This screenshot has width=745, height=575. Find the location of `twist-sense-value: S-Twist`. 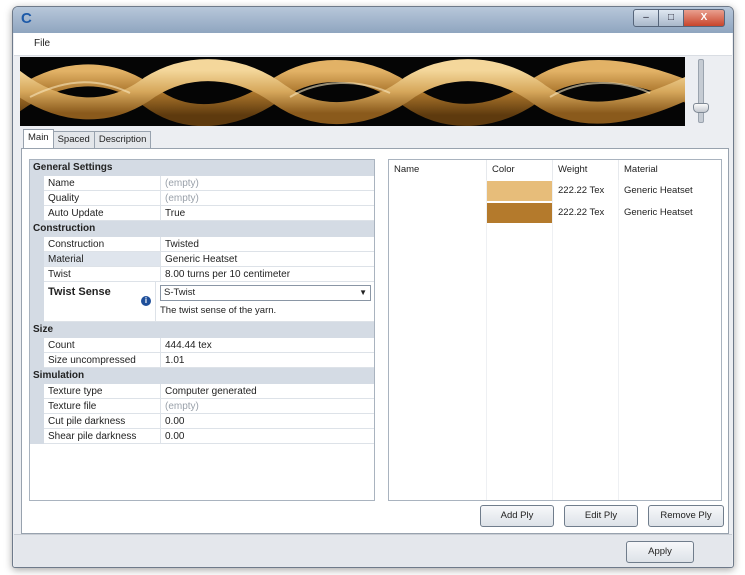

twist-sense-value: S-Twist is located at coordinates (180, 292).